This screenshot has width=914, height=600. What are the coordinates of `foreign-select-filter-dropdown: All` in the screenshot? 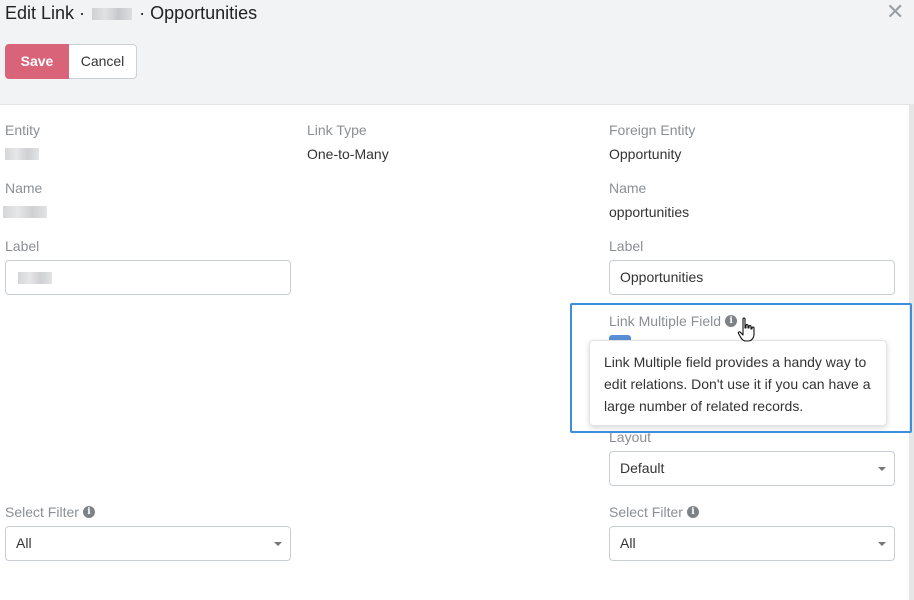 It's located at (752, 543).